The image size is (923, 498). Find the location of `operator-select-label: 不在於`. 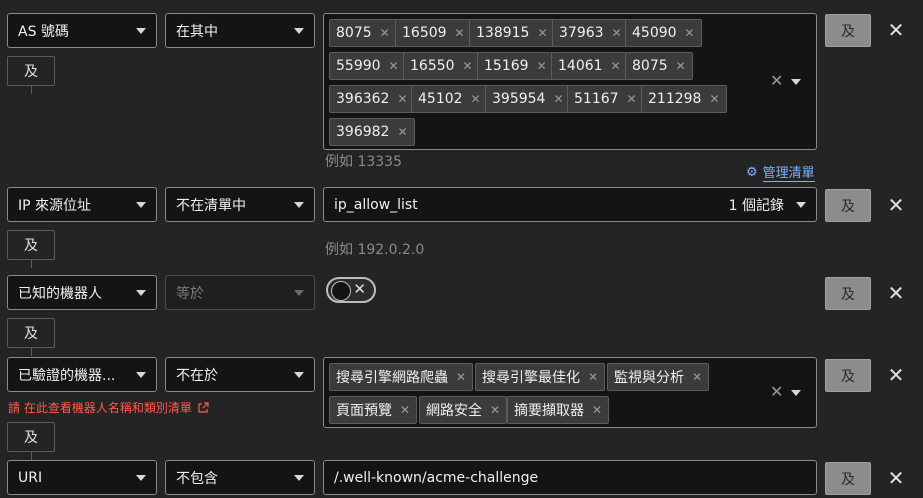

operator-select-label: 不在於 is located at coordinates (197, 375).